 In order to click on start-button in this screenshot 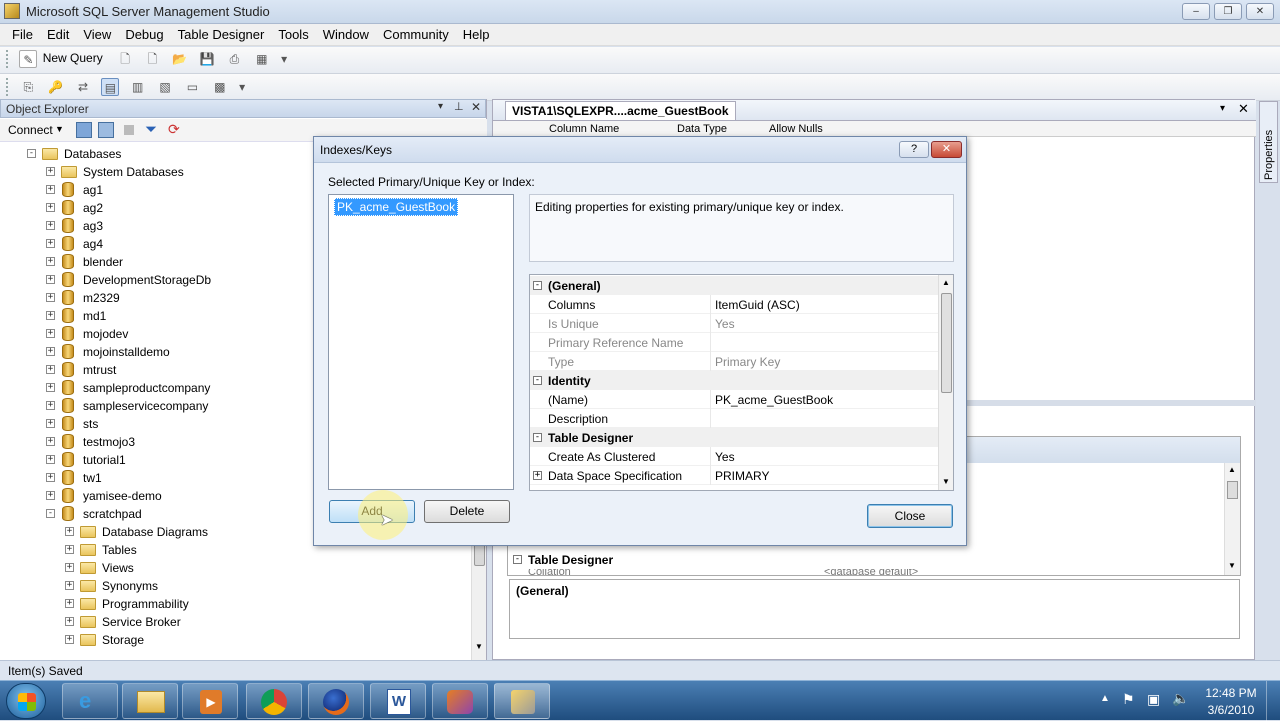, I will do `click(26, 701)`.